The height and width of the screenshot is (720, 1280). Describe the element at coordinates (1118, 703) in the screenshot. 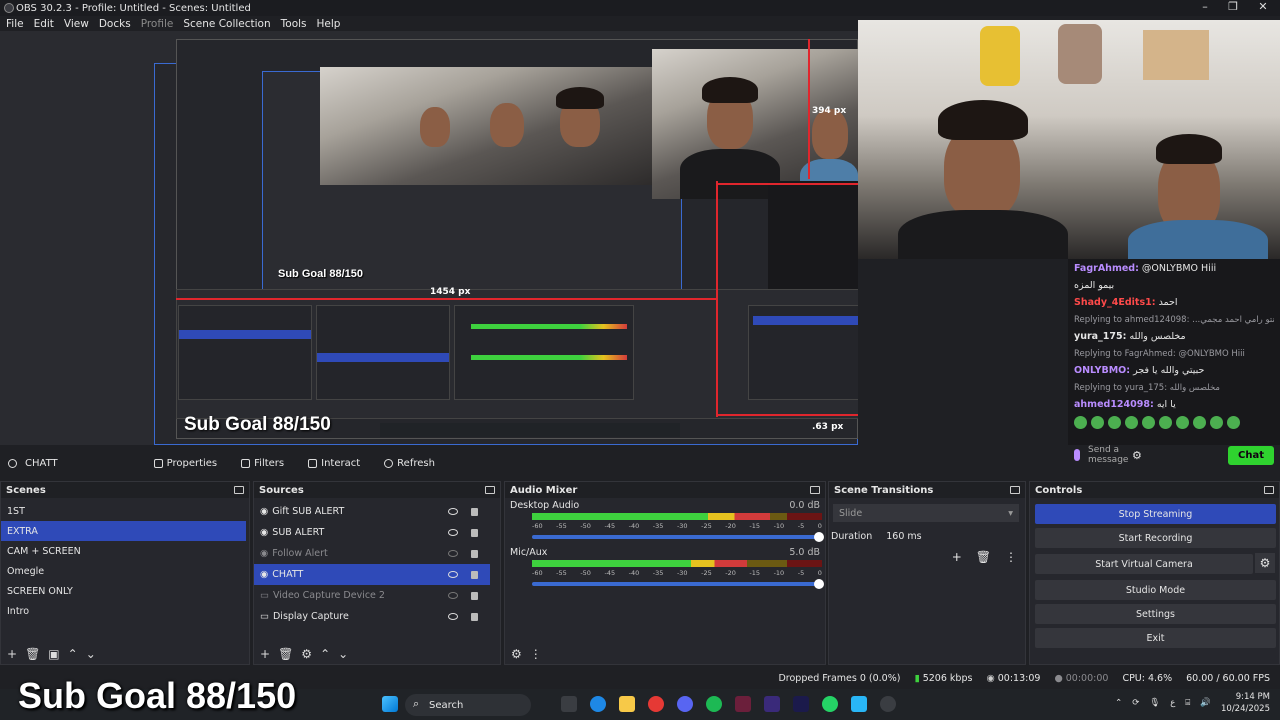

I see `chevron-up-icon: ⌃` at that location.